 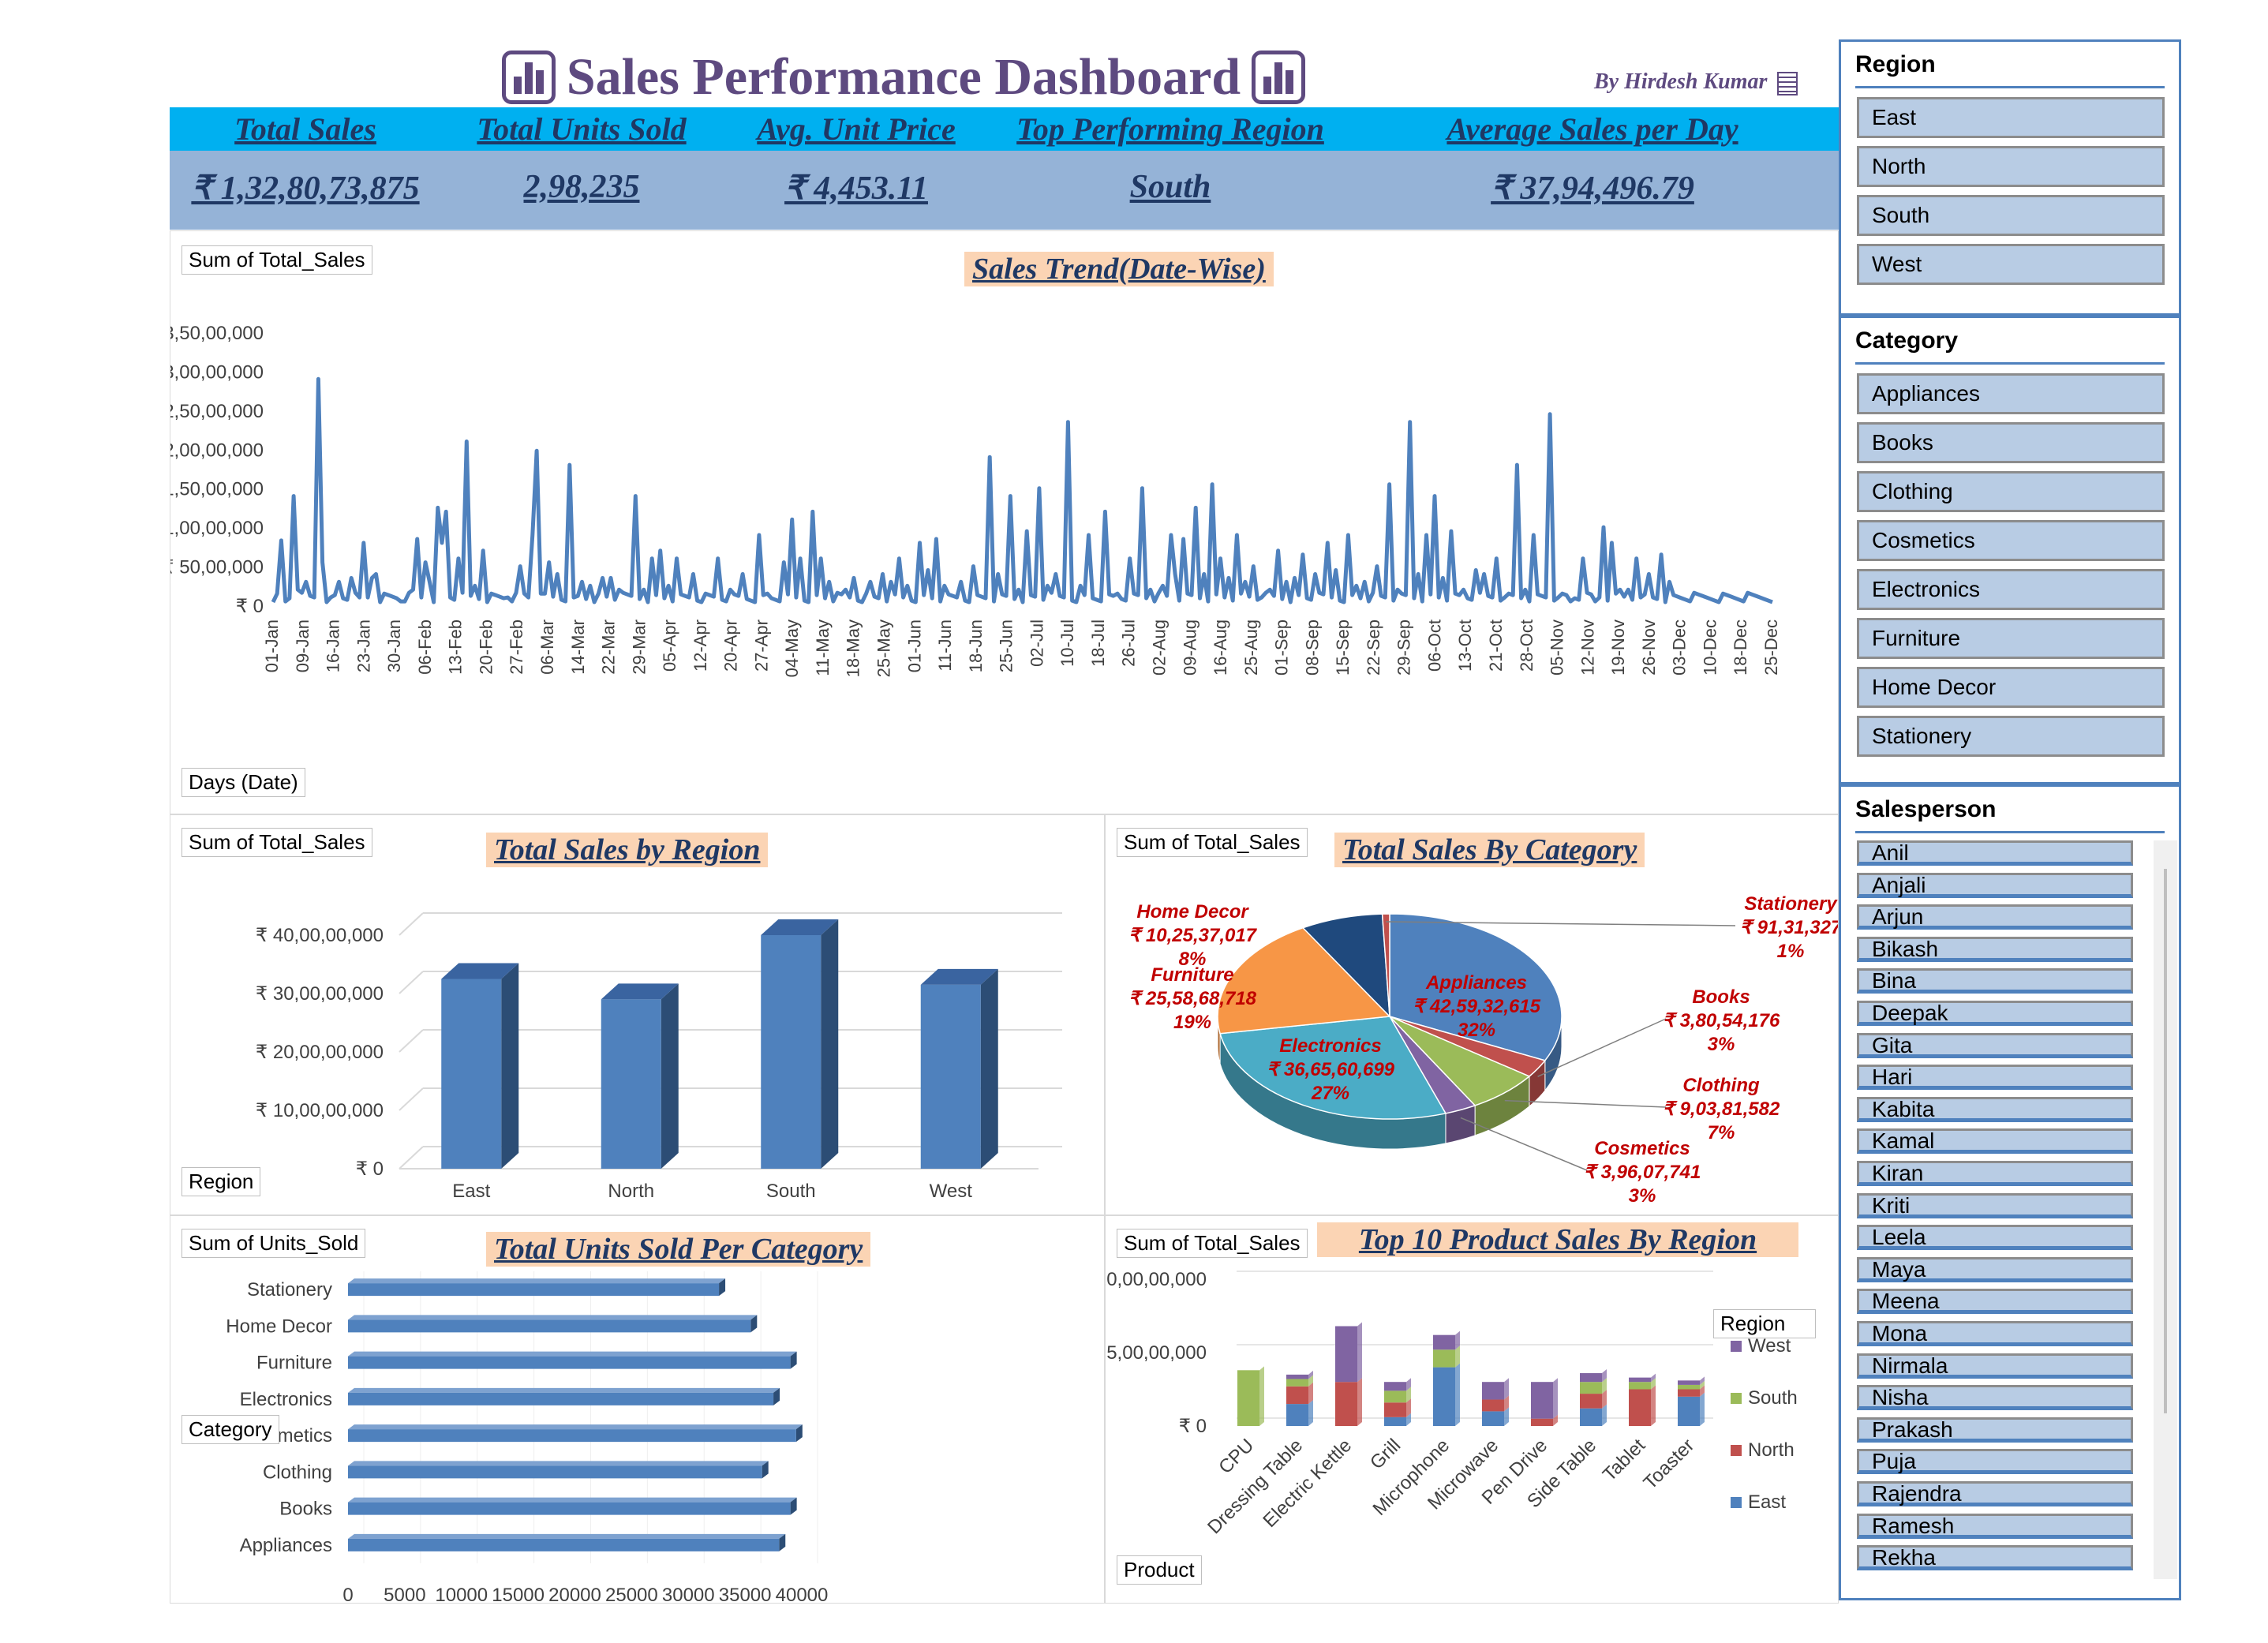 What do you see at coordinates (1995, 1333) in the screenshot?
I see `slicer-item-mona: Mona` at bounding box center [1995, 1333].